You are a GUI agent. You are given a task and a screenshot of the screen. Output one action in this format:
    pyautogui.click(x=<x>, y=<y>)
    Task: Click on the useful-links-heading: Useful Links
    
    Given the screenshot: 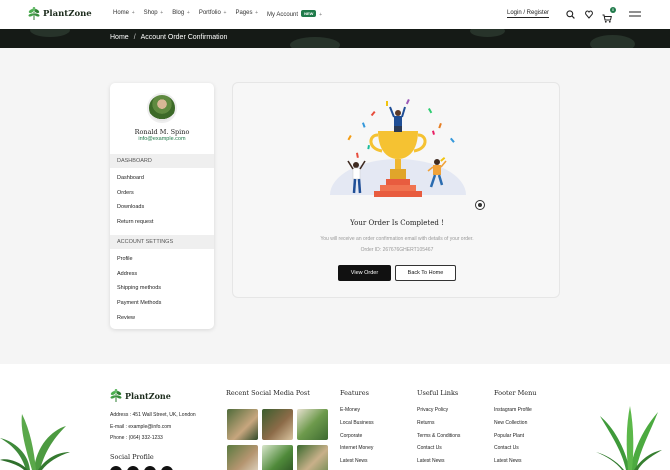 What is the action you would take?
    pyautogui.click(x=438, y=393)
    